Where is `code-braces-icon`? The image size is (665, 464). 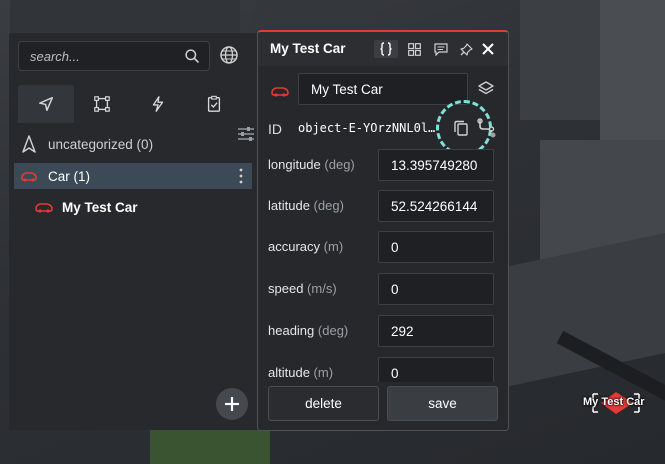
code-braces-icon is located at coordinates (386, 49).